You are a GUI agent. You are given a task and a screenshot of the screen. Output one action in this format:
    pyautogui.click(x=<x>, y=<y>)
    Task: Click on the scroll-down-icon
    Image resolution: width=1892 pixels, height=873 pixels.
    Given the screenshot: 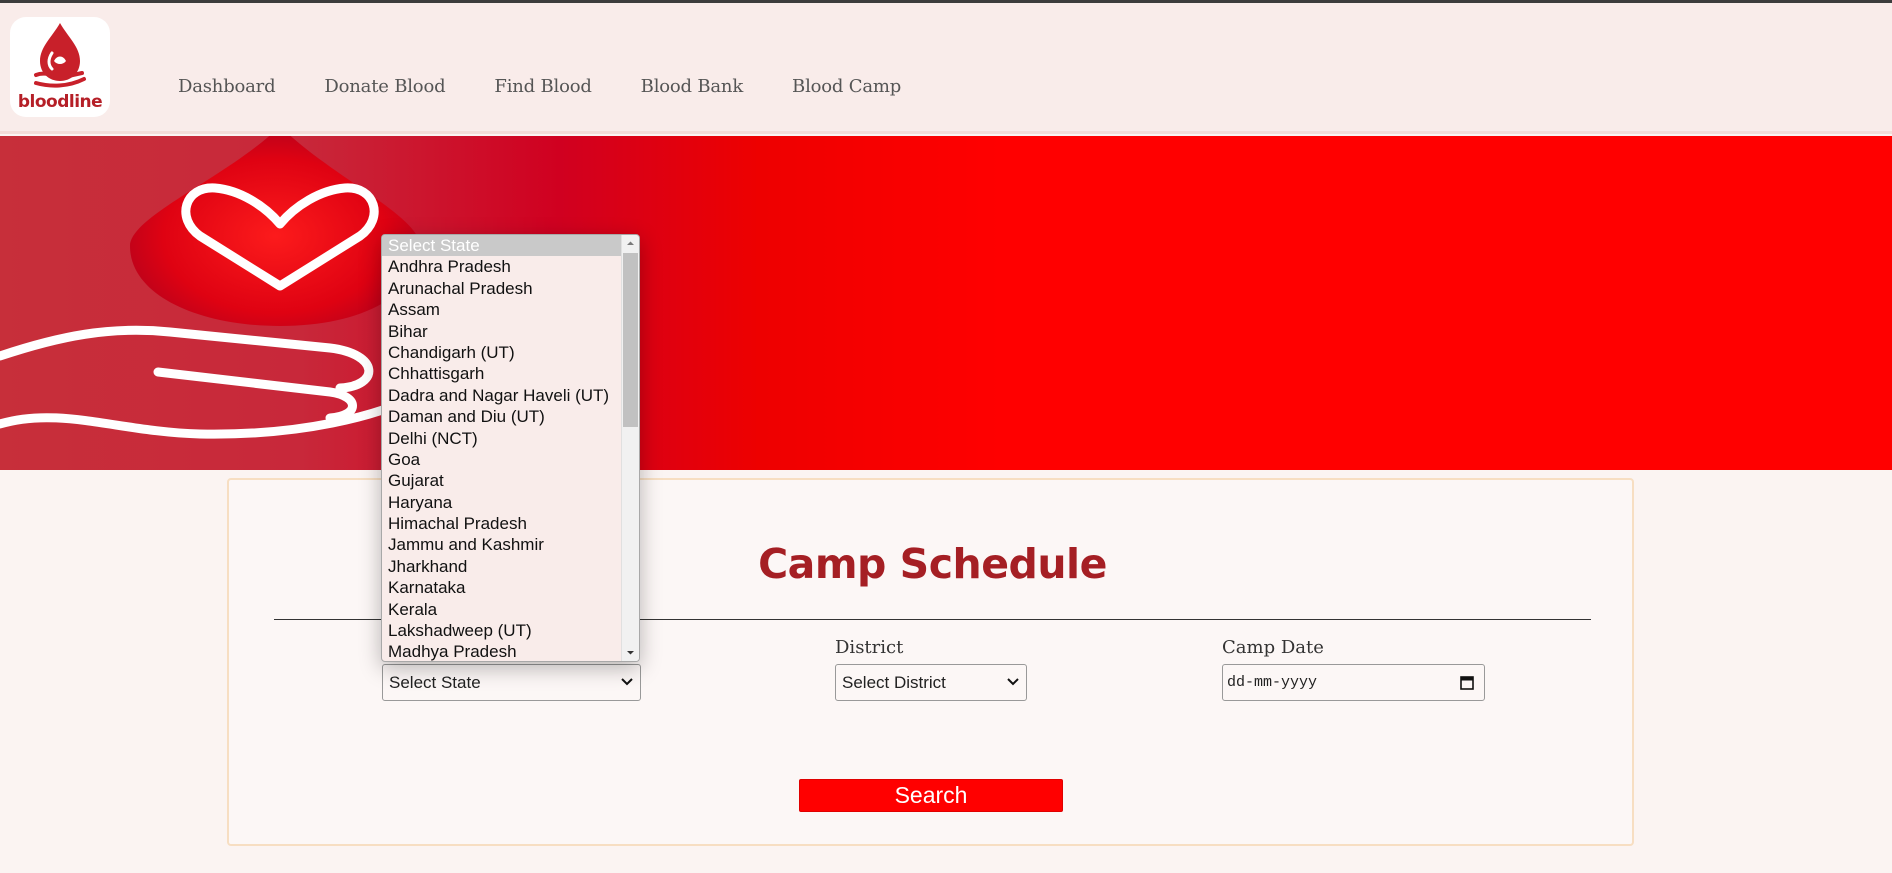 What is the action you would take?
    pyautogui.click(x=630, y=652)
    